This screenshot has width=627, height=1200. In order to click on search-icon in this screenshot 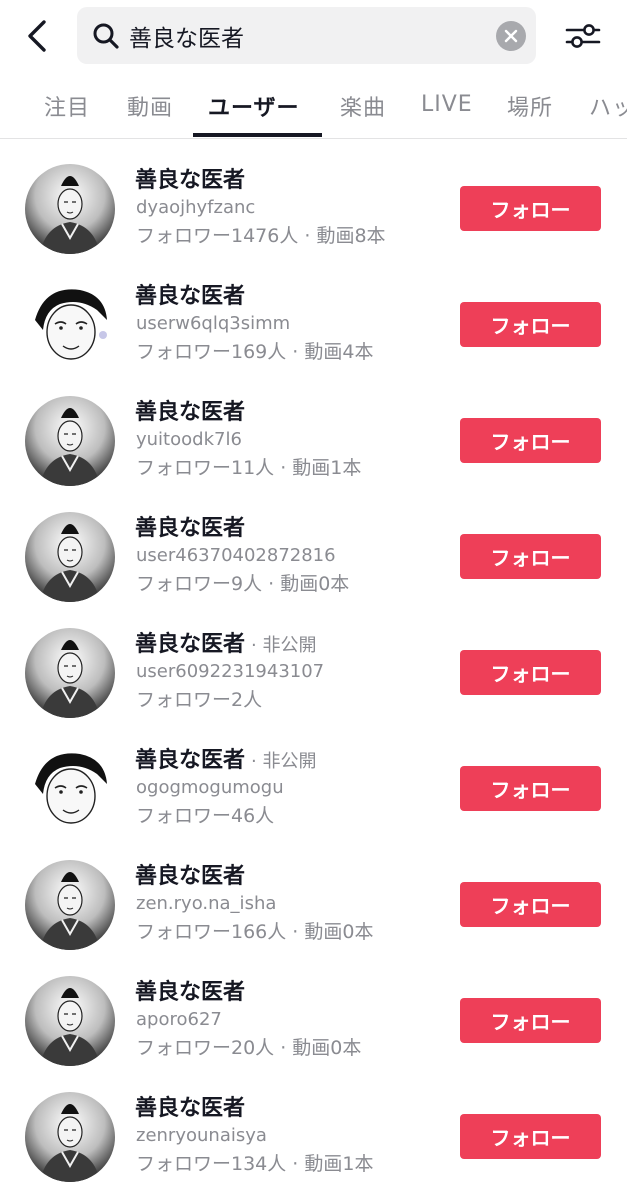, I will do `click(106, 36)`.